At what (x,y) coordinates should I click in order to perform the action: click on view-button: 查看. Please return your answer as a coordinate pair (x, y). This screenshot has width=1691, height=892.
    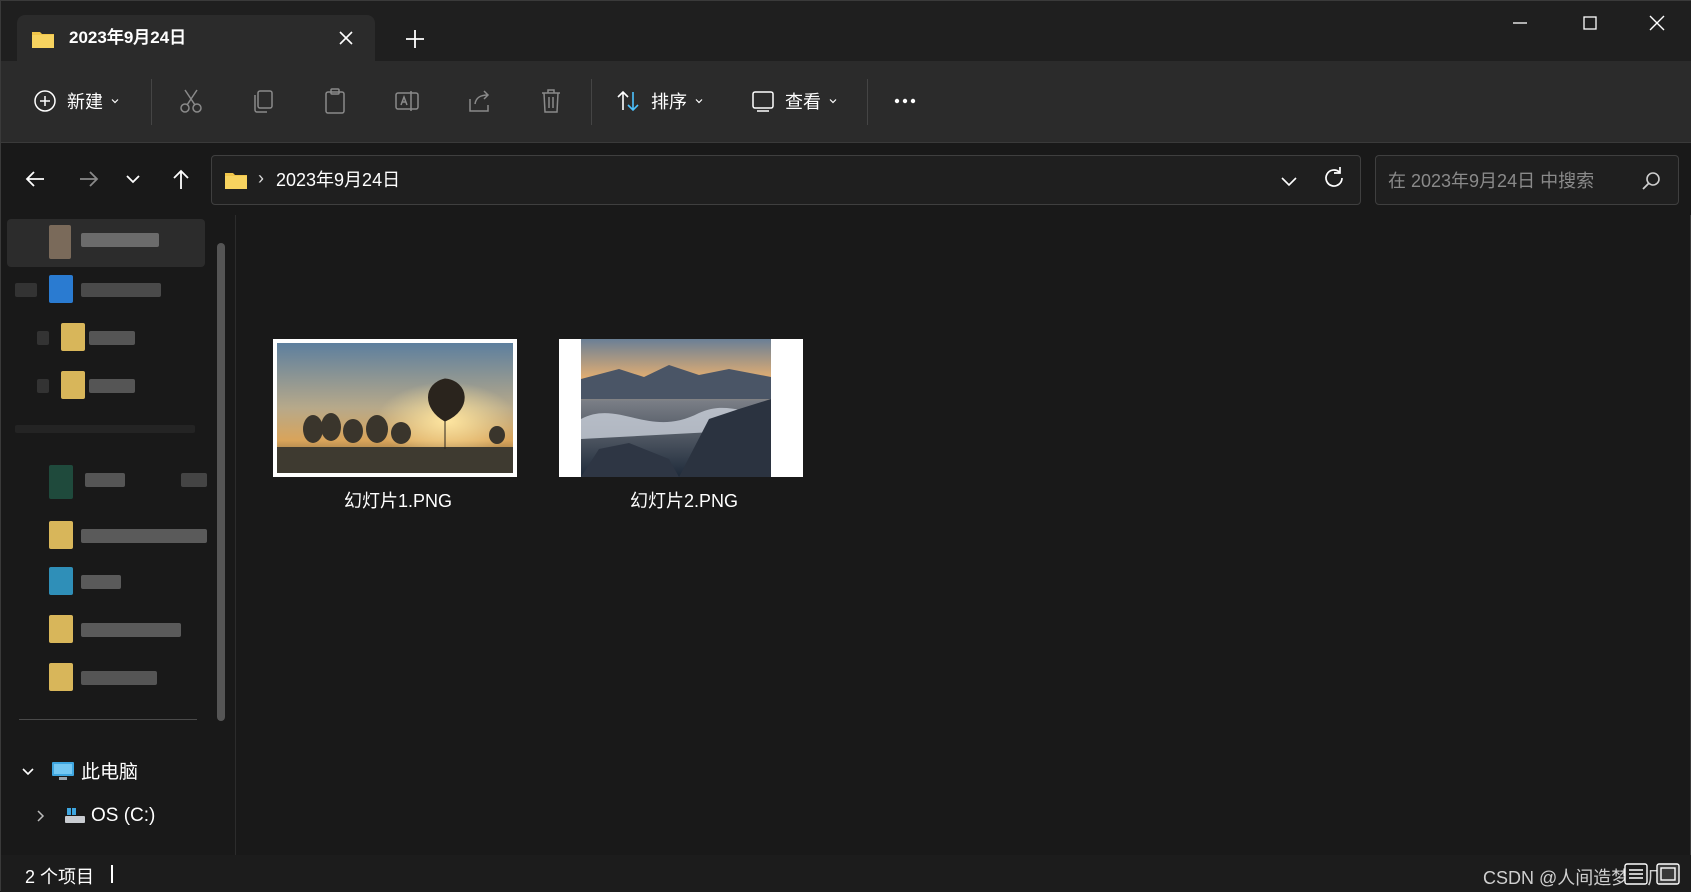
    Looking at the image, I should click on (795, 101).